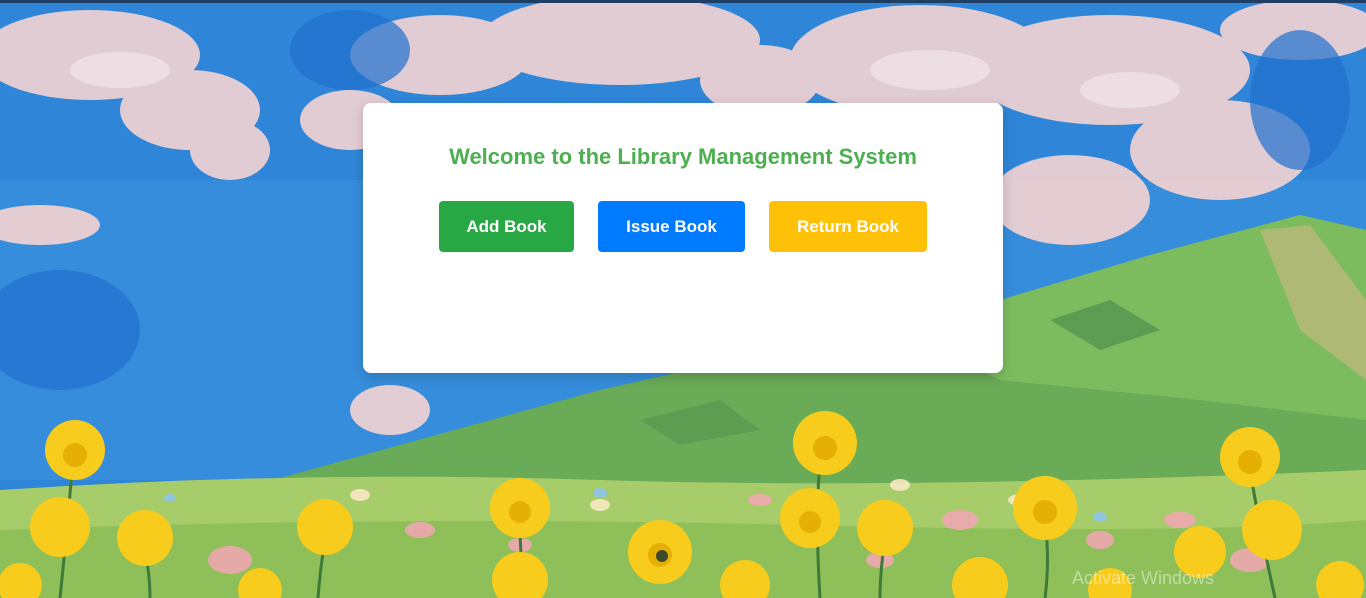 The height and width of the screenshot is (598, 1366). What do you see at coordinates (848, 226) in the screenshot?
I see `return-book-button: Return Book` at bounding box center [848, 226].